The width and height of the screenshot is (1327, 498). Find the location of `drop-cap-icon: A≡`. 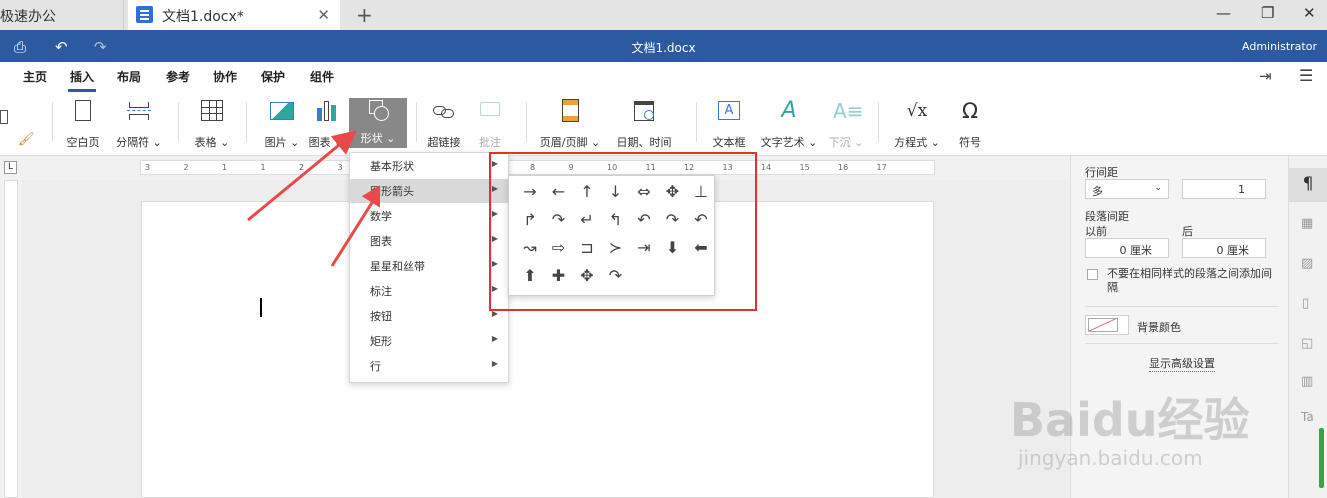

drop-cap-icon: A≡ is located at coordinates (848, 111).